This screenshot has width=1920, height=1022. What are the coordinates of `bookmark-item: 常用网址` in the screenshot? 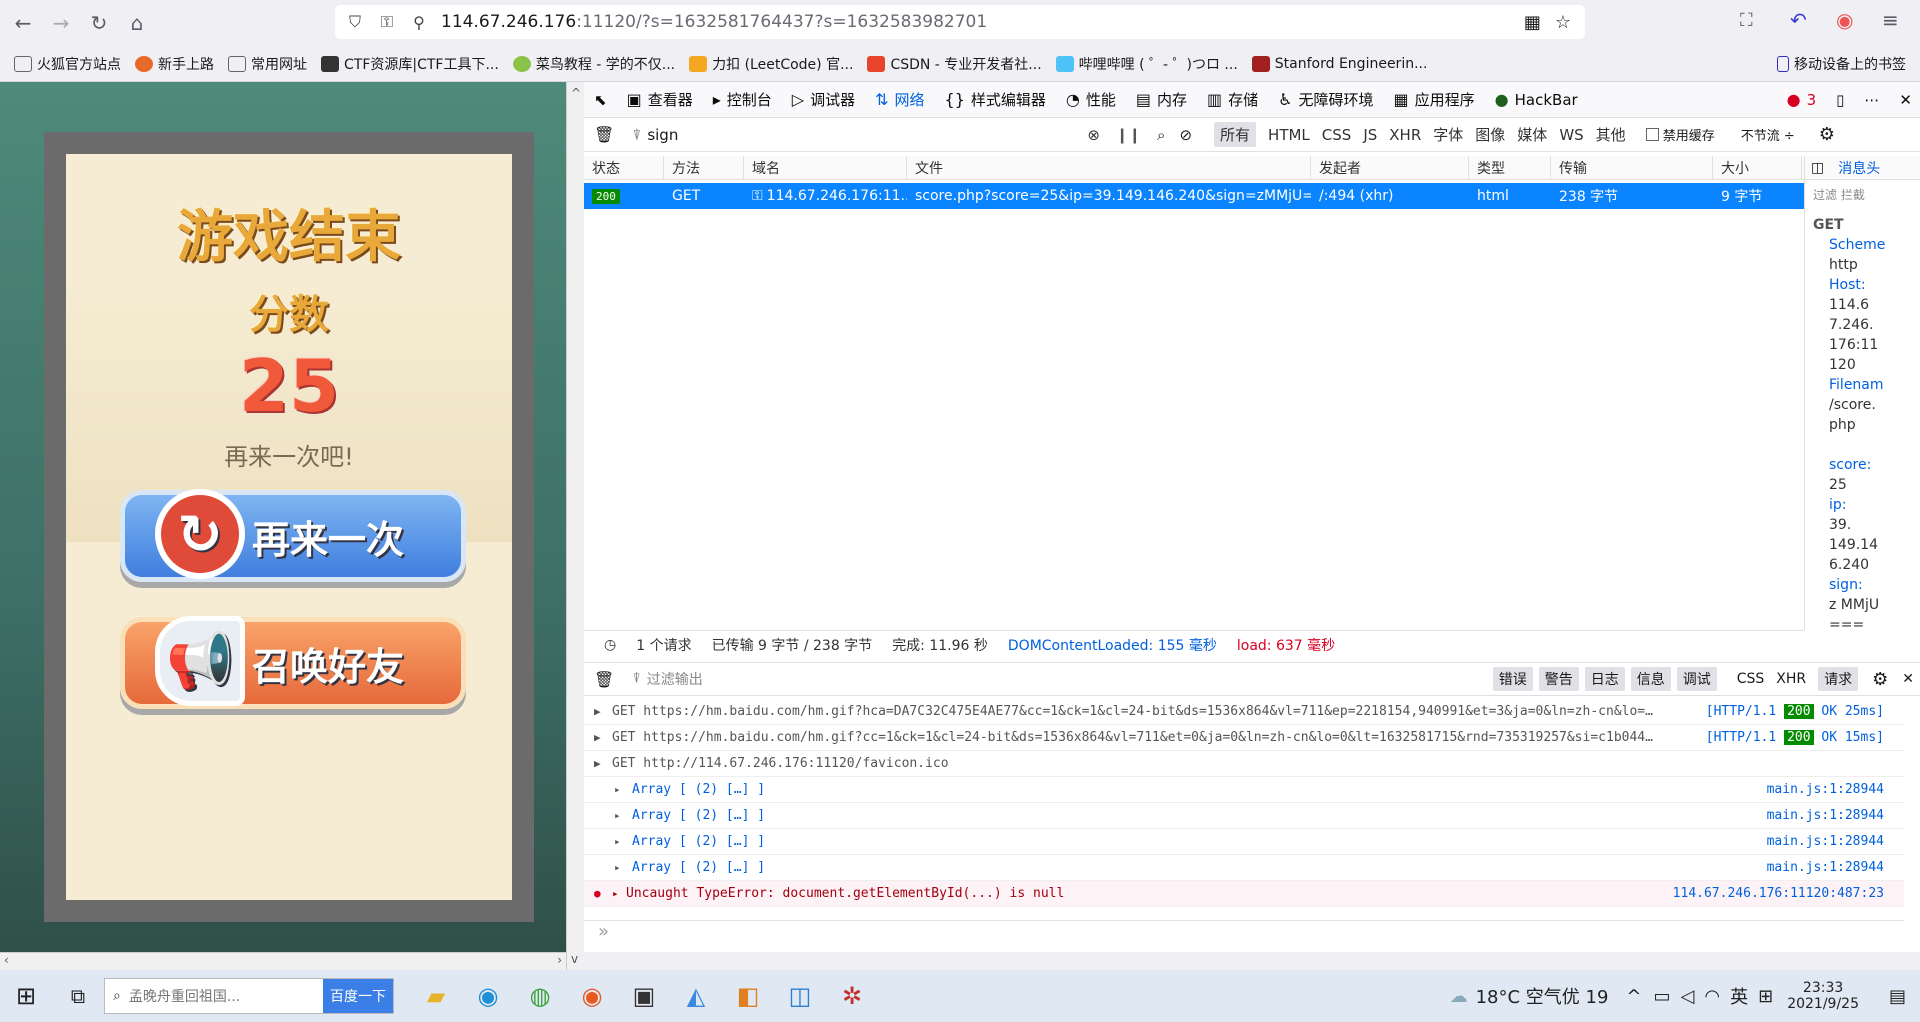 It's located at (267, 64).